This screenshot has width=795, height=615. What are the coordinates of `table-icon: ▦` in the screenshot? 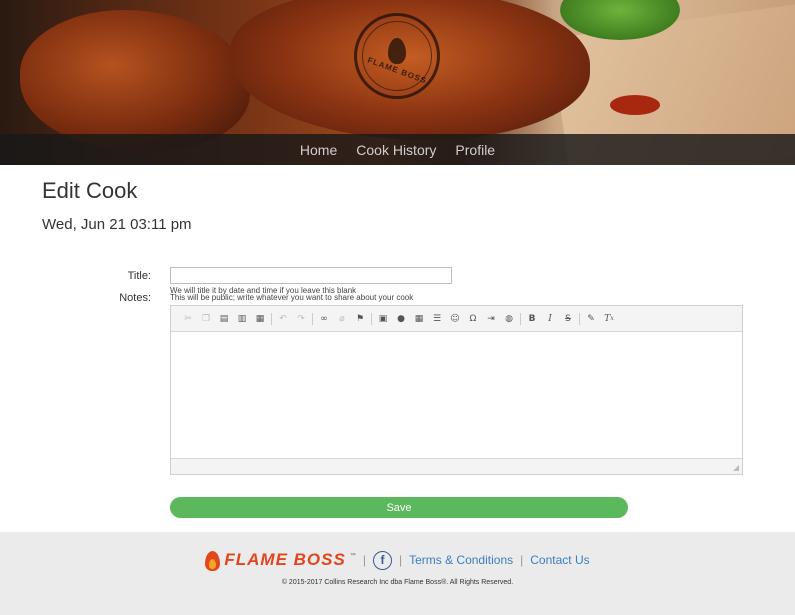 It's located at (419, 319).